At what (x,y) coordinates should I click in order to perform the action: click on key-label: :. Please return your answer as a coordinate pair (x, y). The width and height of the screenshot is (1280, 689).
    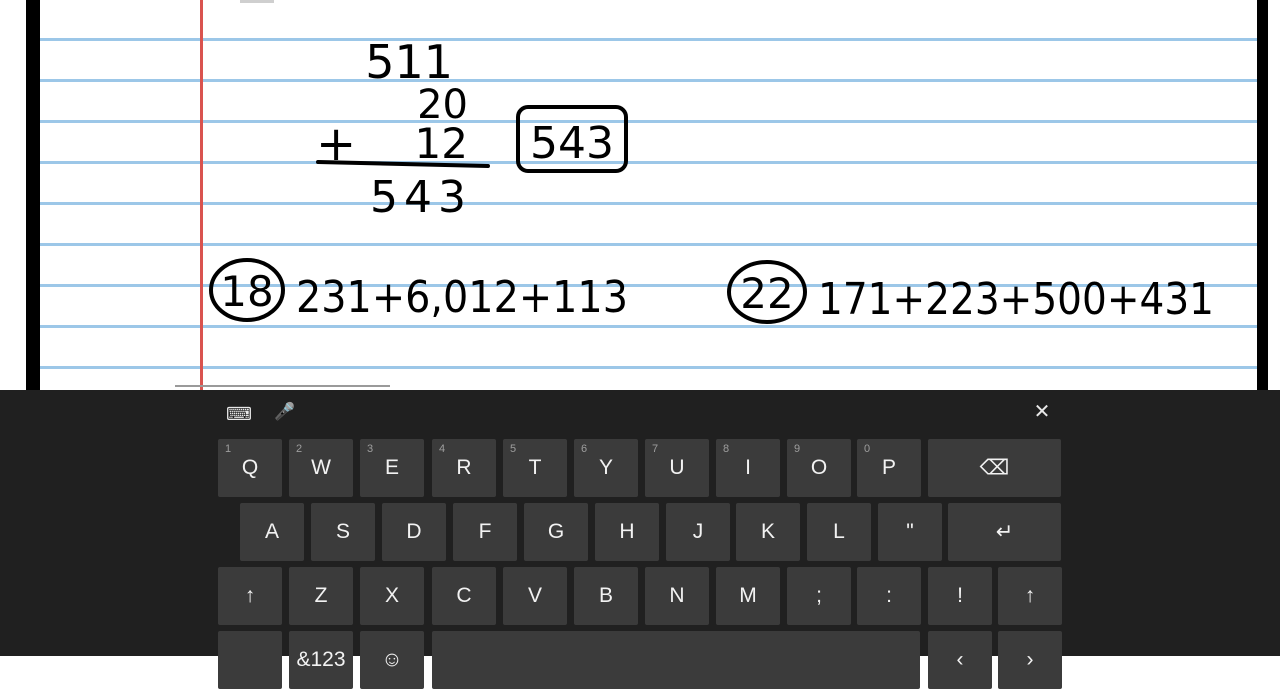
    Looking at the image, I should click on (889, 595).